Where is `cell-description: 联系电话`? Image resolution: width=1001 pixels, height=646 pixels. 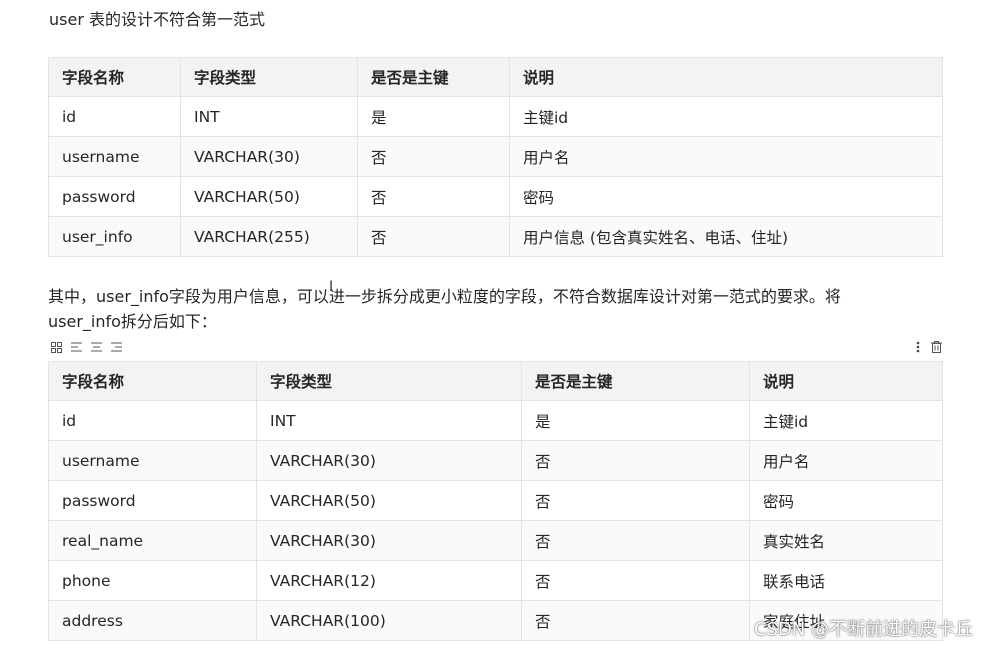 cell-description: 联系电话 is located at coordinates (846, 580).